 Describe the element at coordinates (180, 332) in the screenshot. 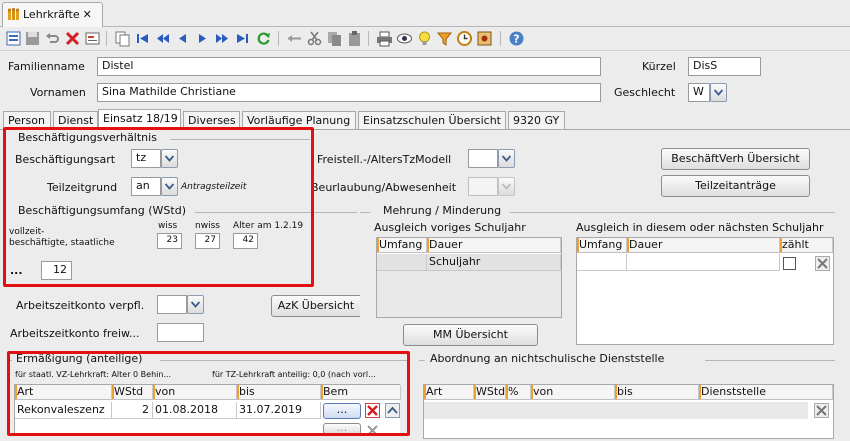

I see `arbeitszeitkonto-freiw-field` at that location.